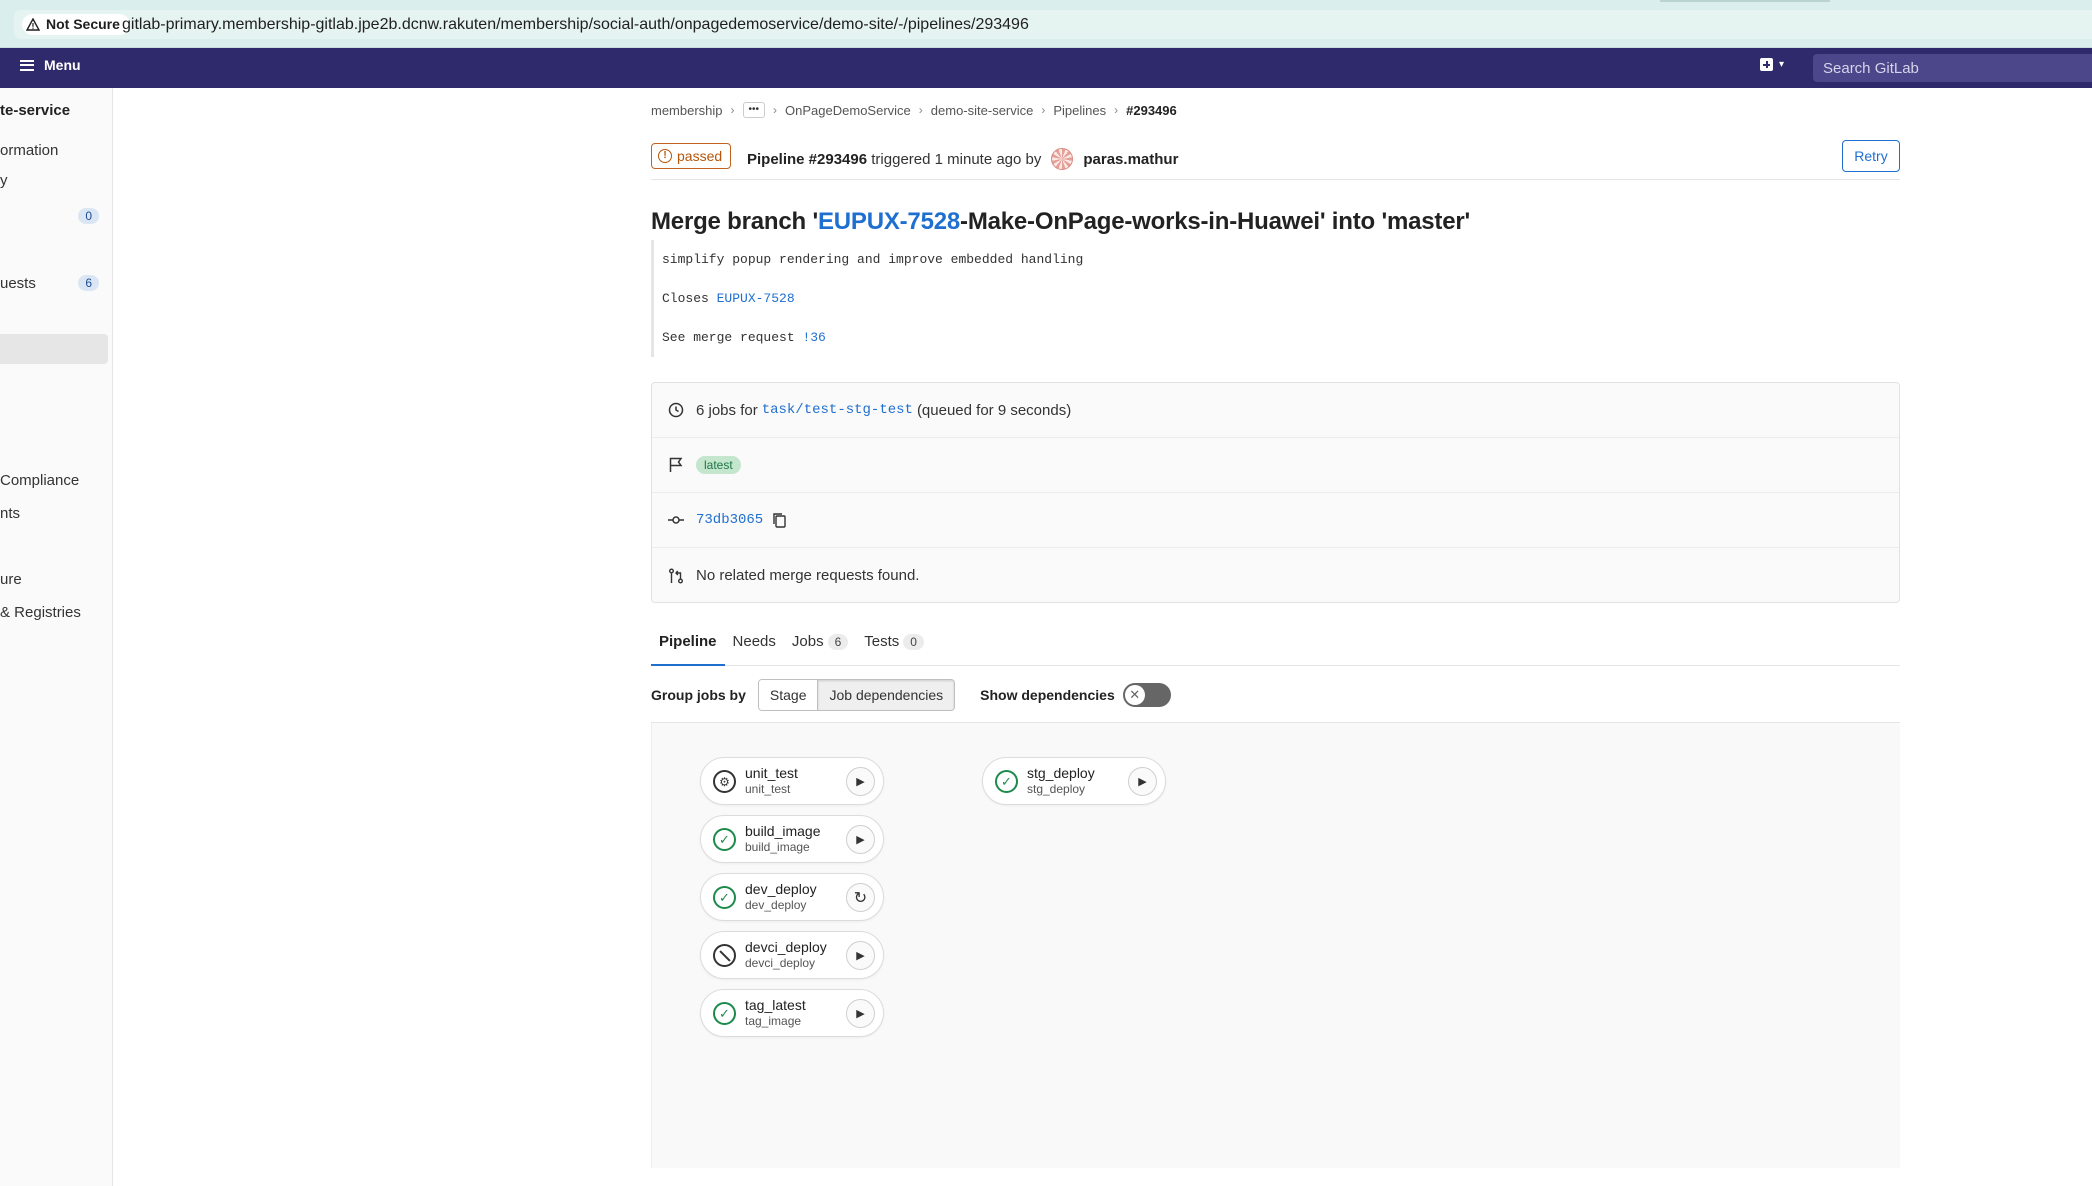 The image size is (2092, 1186). I want to click on pipeline-tabs: Pipeline Needs Jobs 6 Tests 0, so click(1275, 645).